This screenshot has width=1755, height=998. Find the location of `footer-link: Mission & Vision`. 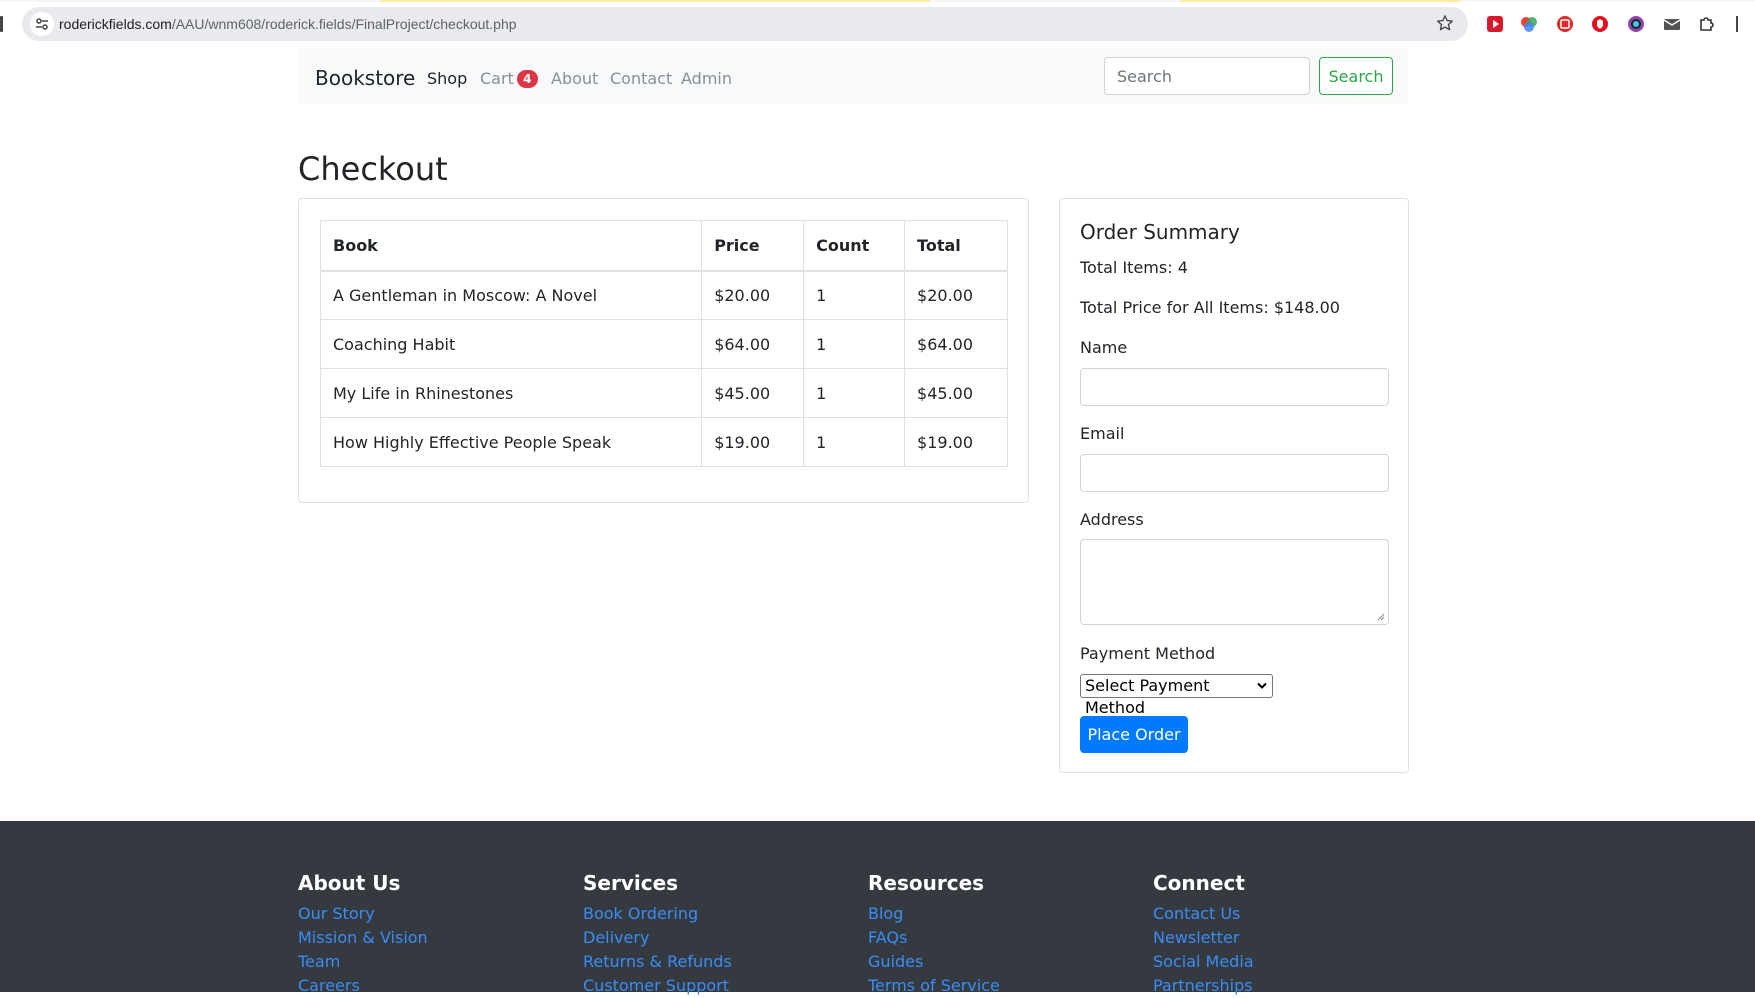

footer-link: Mission & Vision is located at coordinates (363, 938).